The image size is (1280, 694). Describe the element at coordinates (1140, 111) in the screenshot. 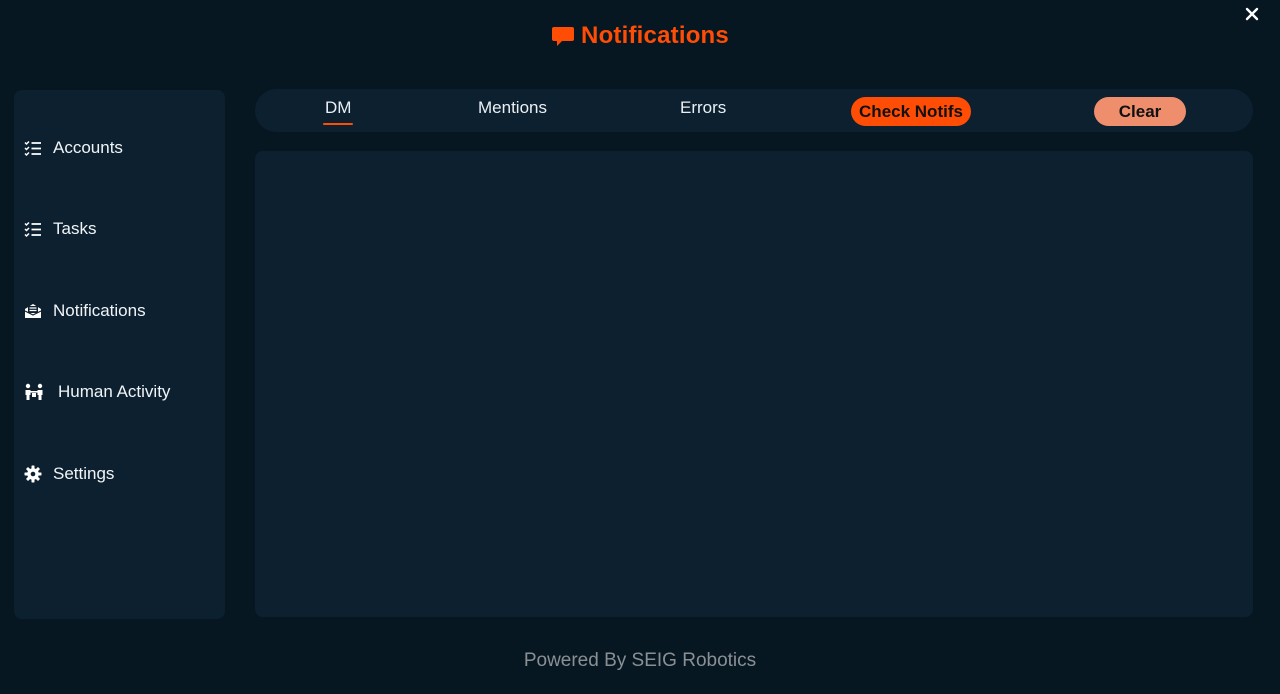

I see `clear-button: Clear` at that location.